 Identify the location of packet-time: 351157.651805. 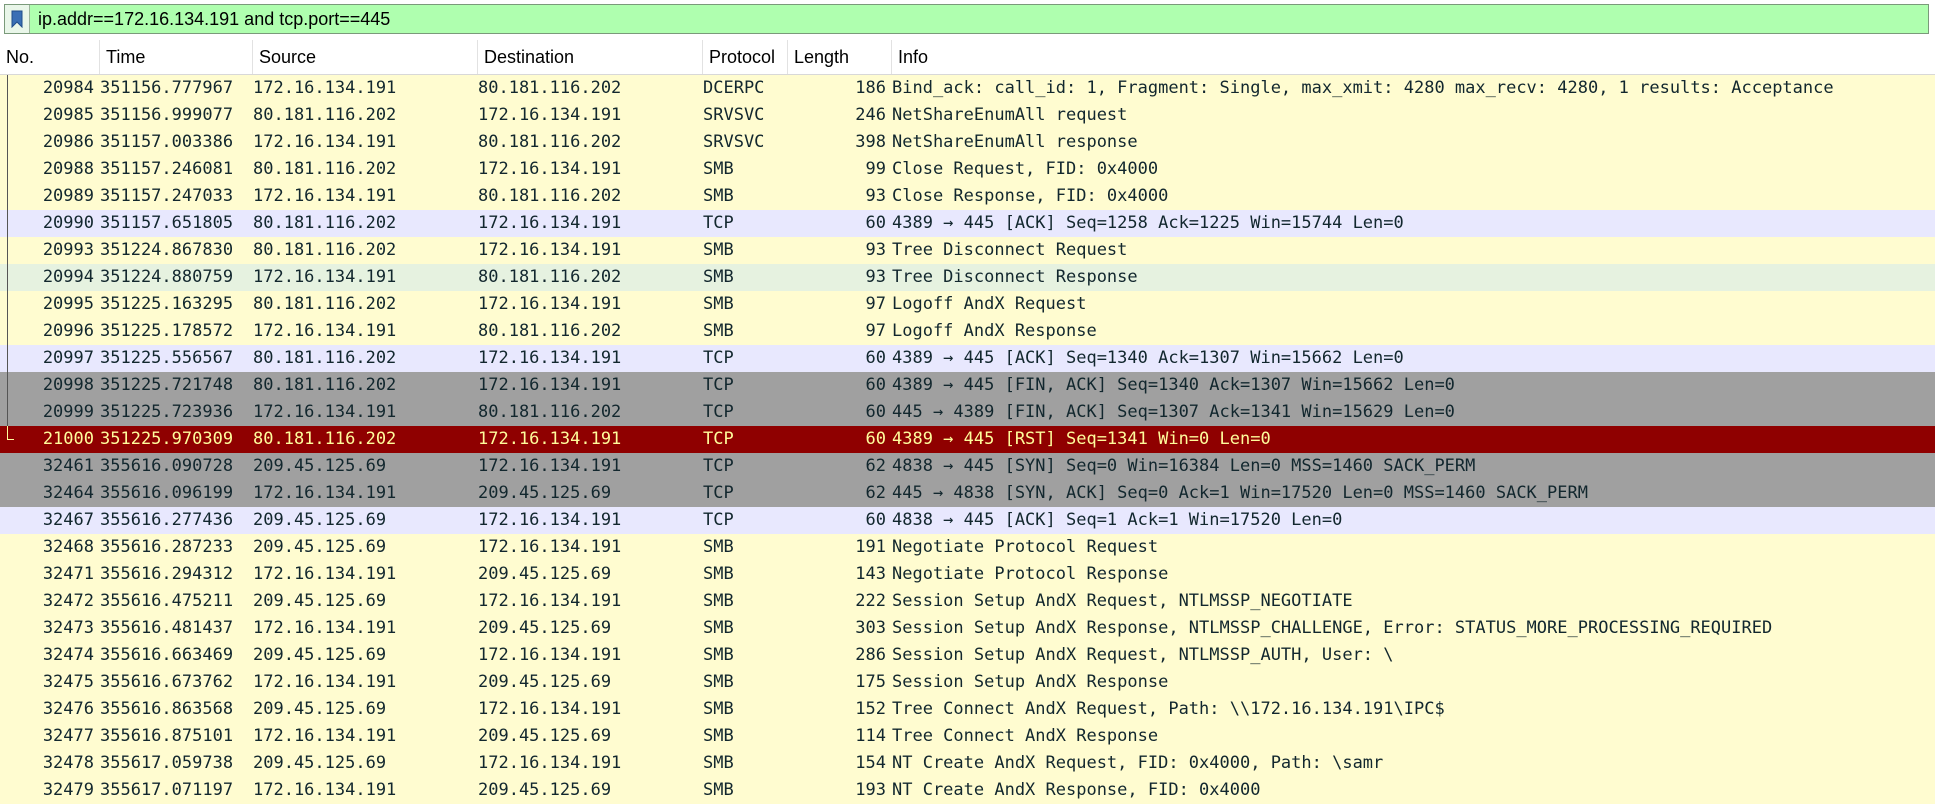
(167, 223).